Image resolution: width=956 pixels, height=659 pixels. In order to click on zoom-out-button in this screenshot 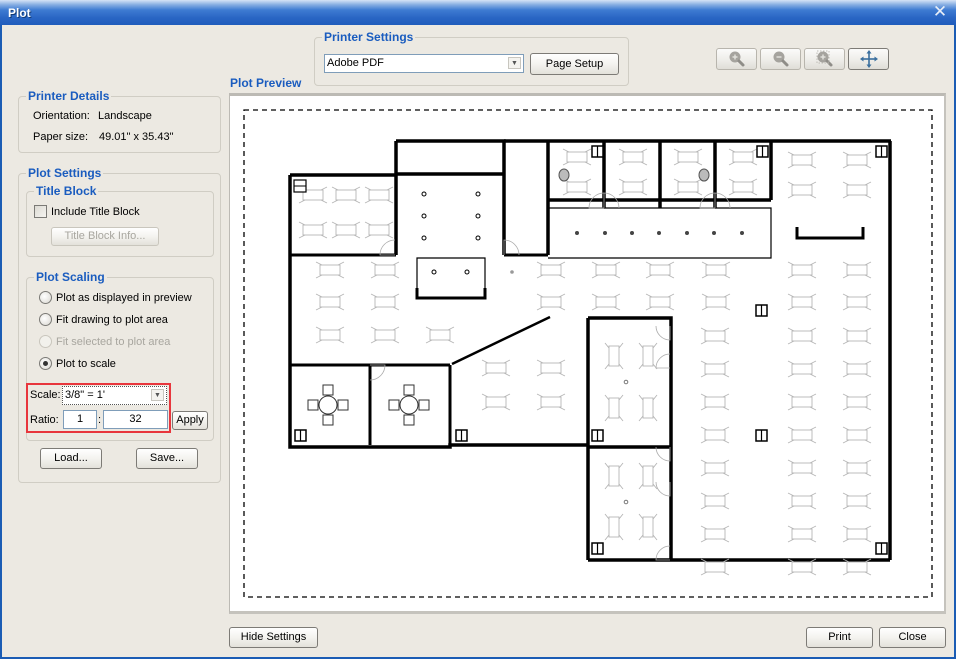, I will do `click(780, 59)`.